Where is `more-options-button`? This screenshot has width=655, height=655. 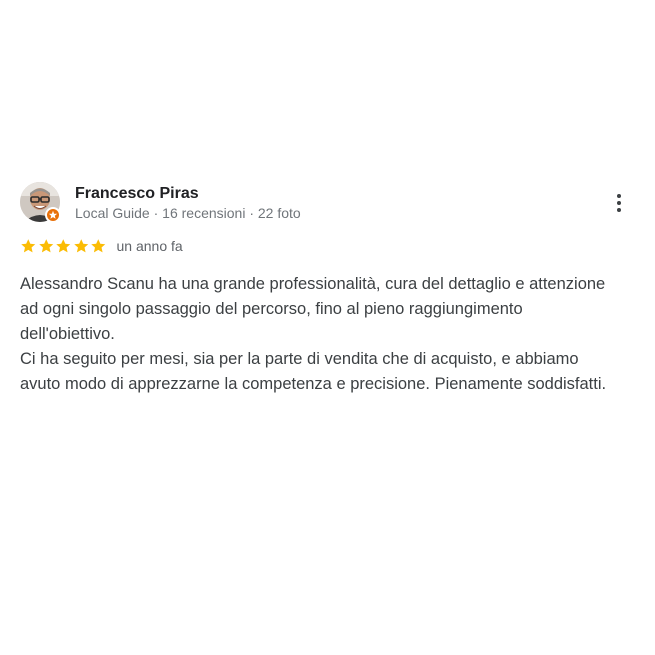 more-options-button is located at coordinates (619, 203).